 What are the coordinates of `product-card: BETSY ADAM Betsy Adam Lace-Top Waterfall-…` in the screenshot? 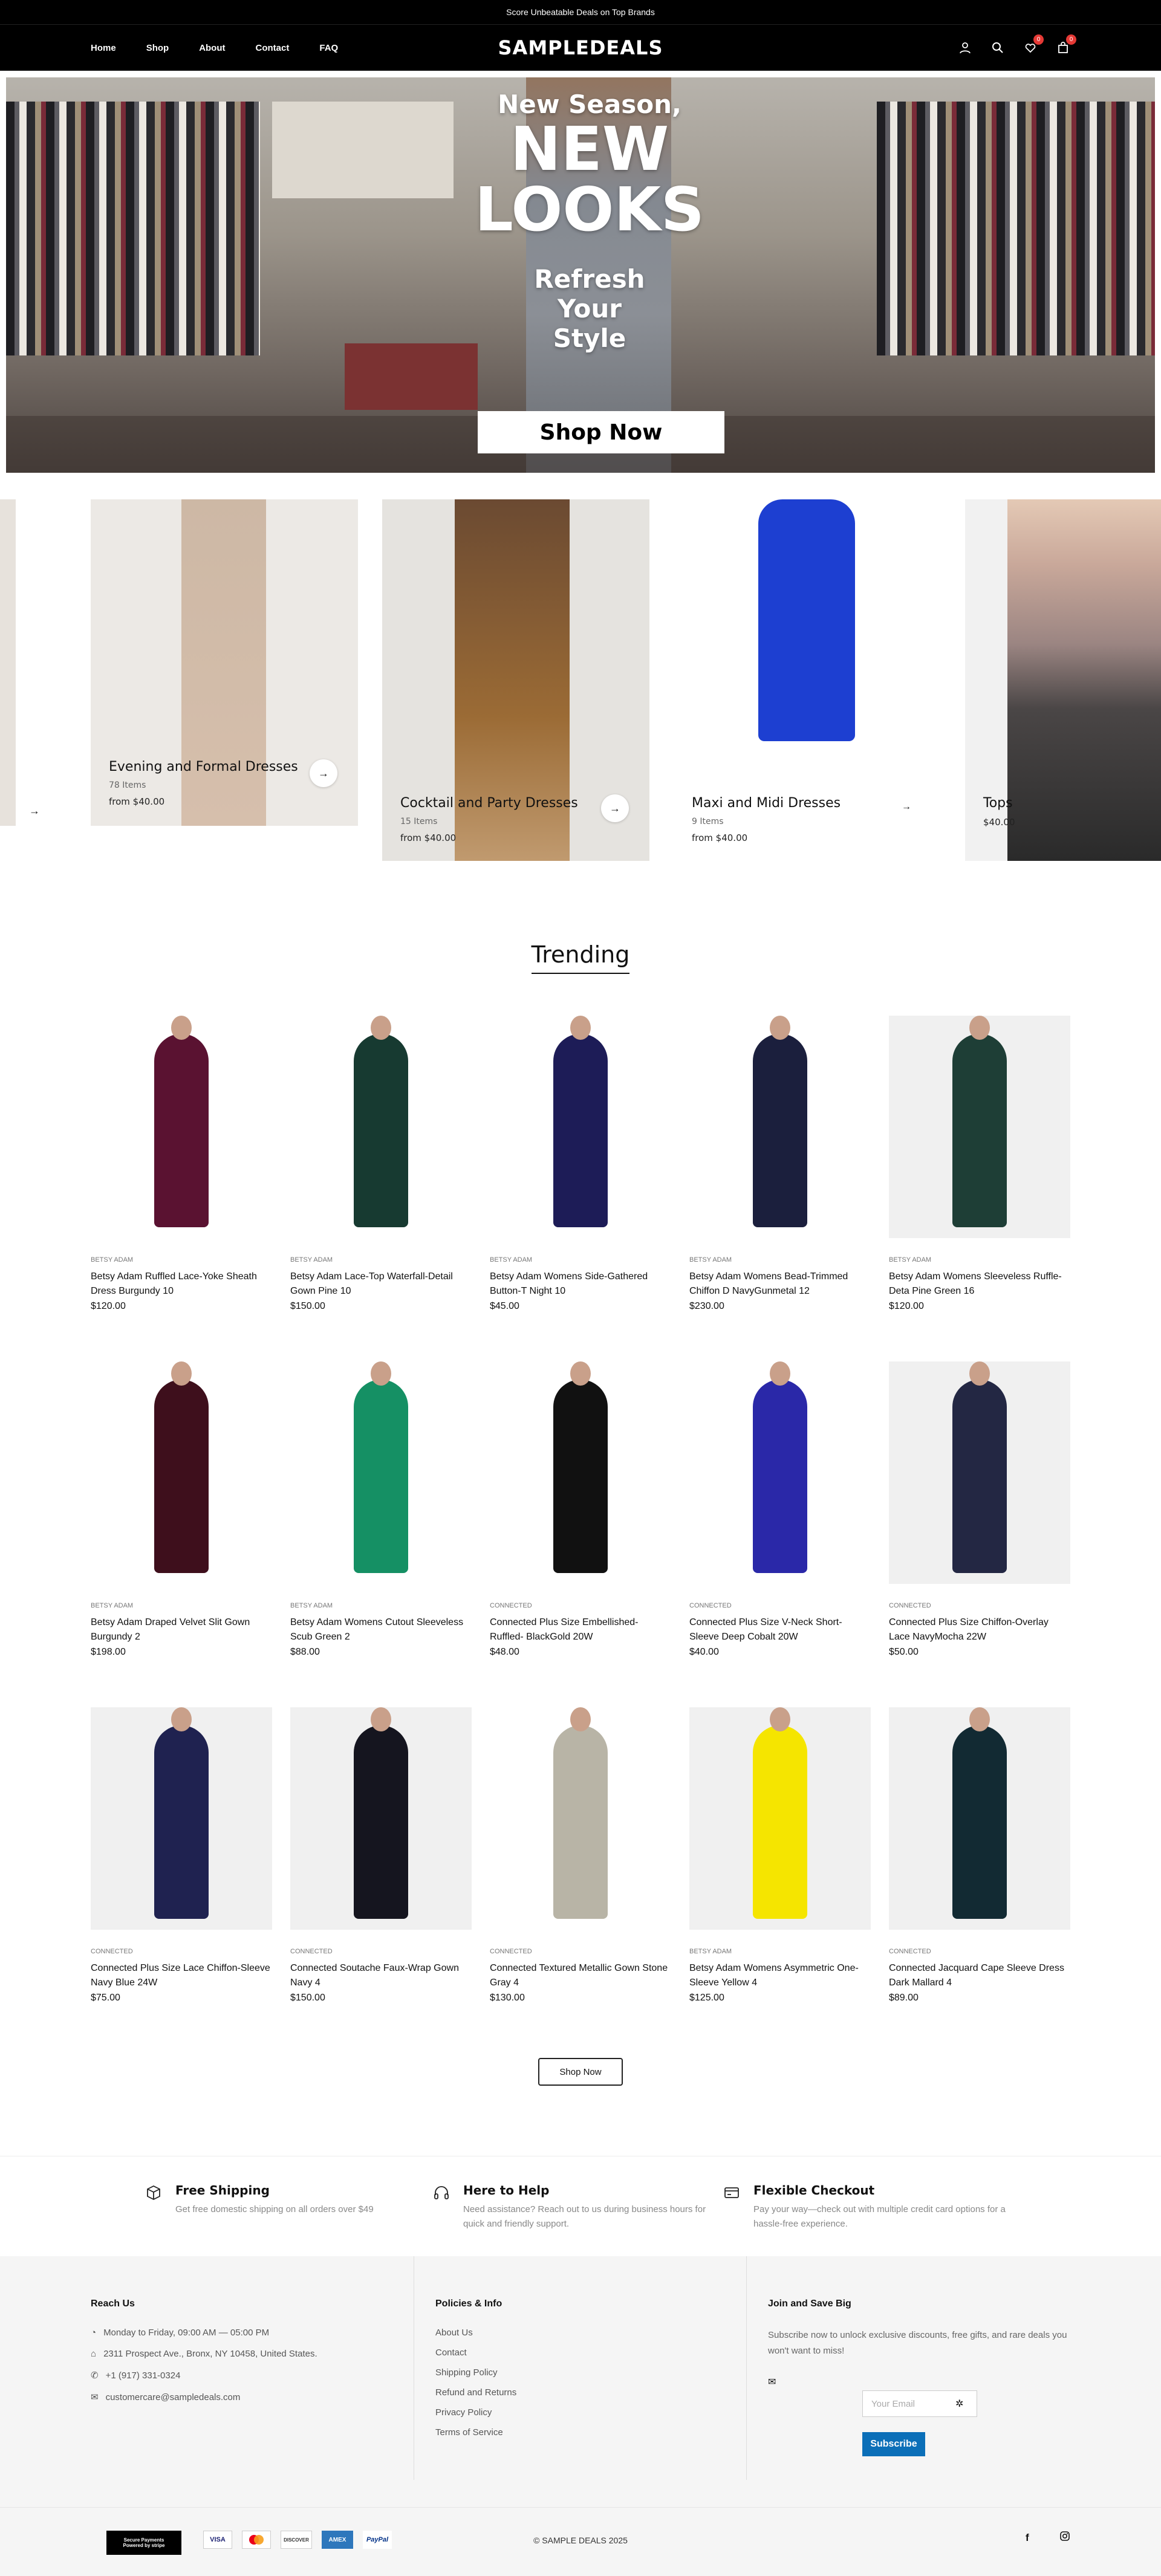 It's located at (381, 1164).